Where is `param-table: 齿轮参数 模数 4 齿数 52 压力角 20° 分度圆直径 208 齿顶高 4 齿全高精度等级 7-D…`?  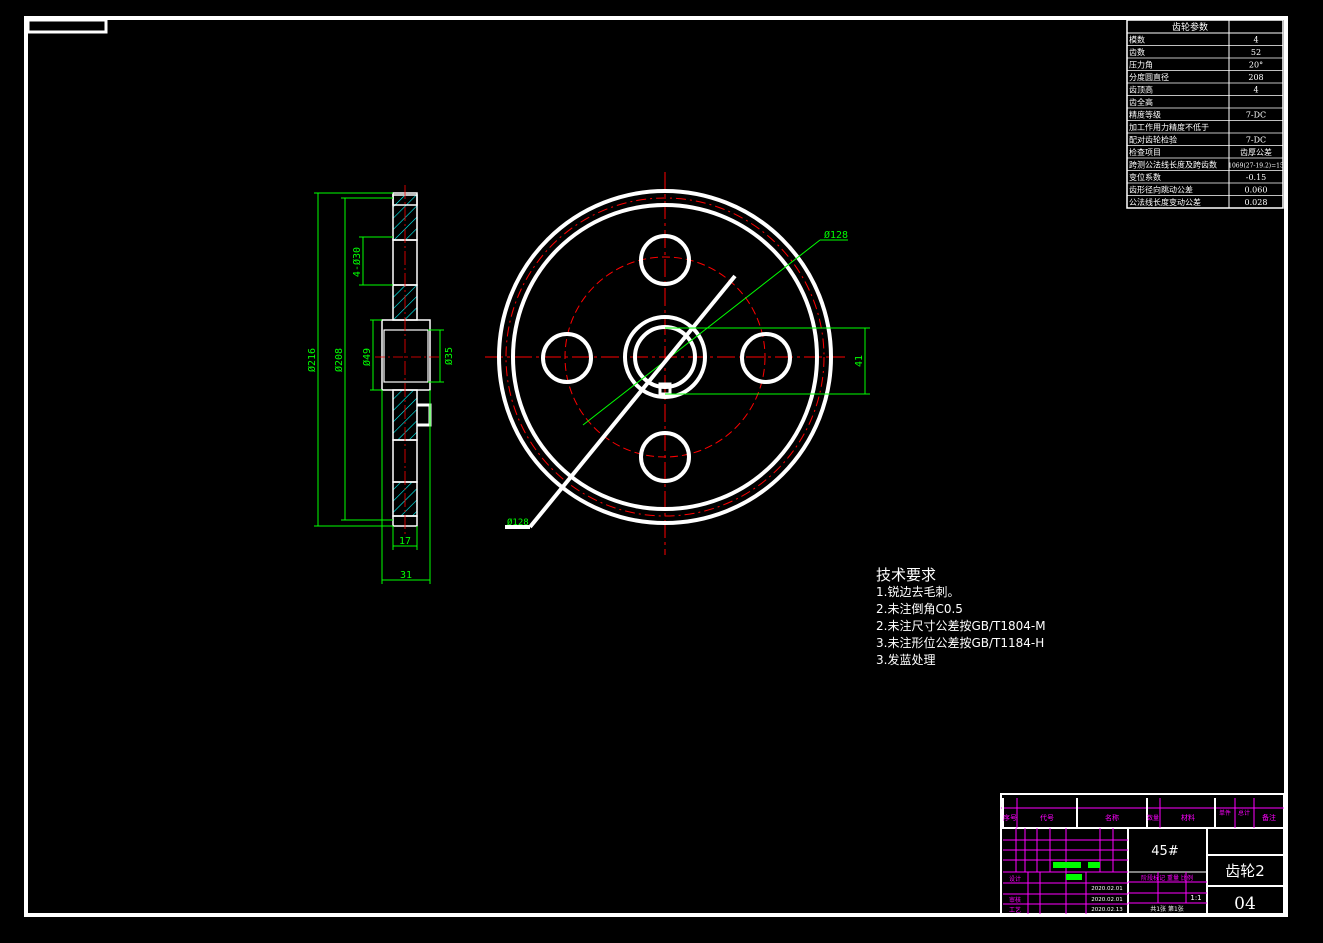
param-table: 齿轮参数 模数 4 齿数 52 压力角 20° 分度圆直径 208 齿顶高 4 齿全高精度等级 7-D… is located at coordinates (1205, 114).